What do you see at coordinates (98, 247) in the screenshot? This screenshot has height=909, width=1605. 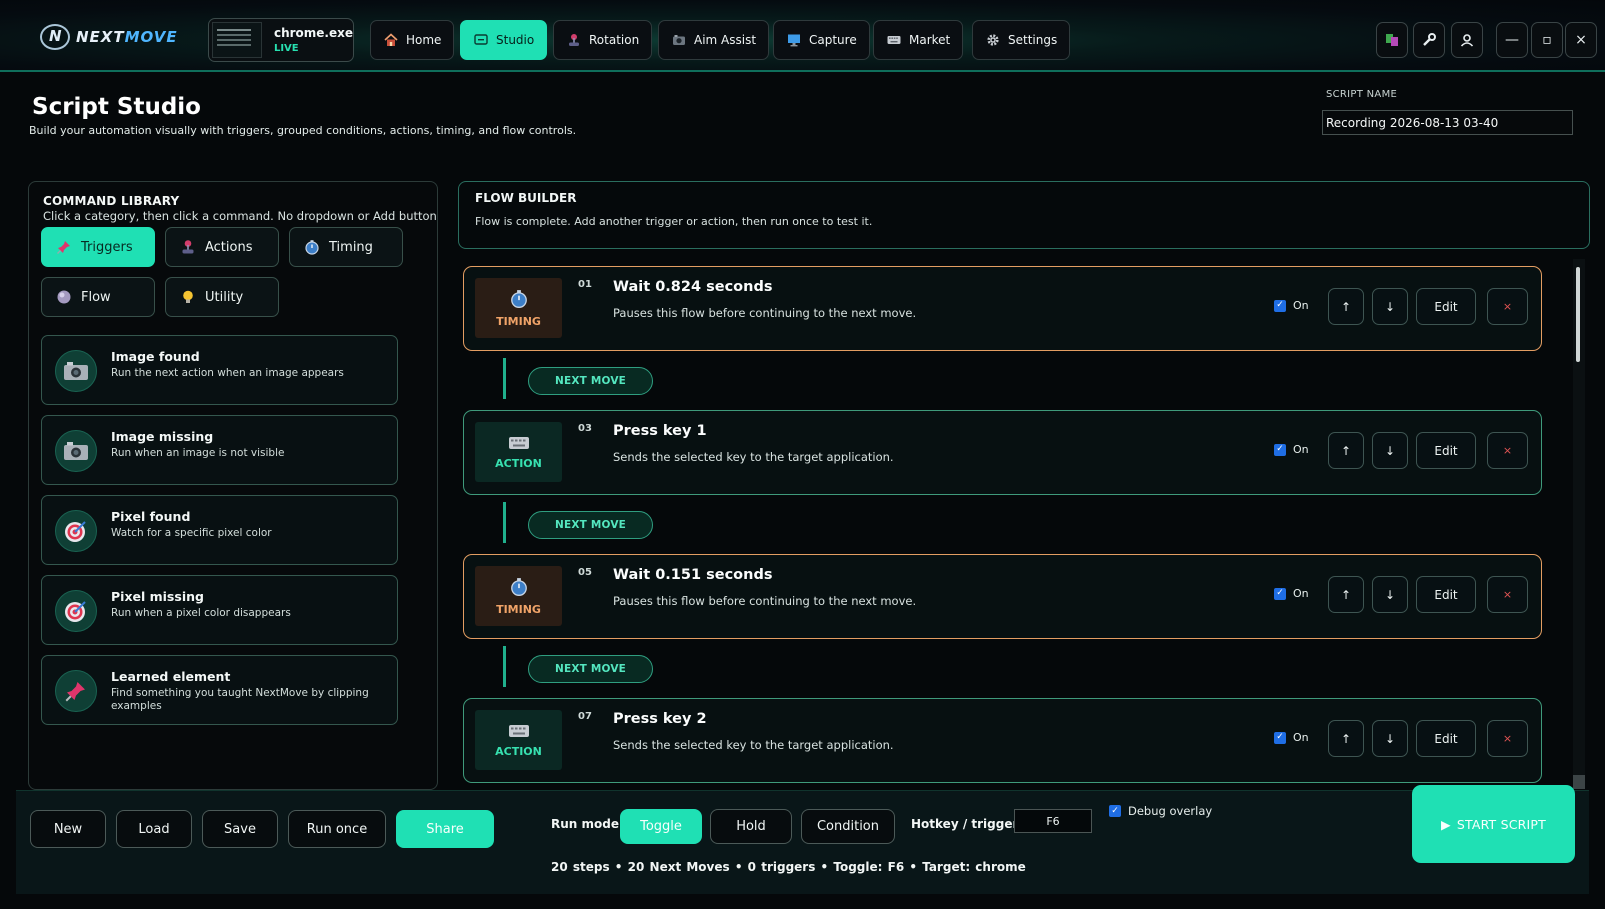 I see `category-triggers: Triggers` at bounding box center [98, 247].